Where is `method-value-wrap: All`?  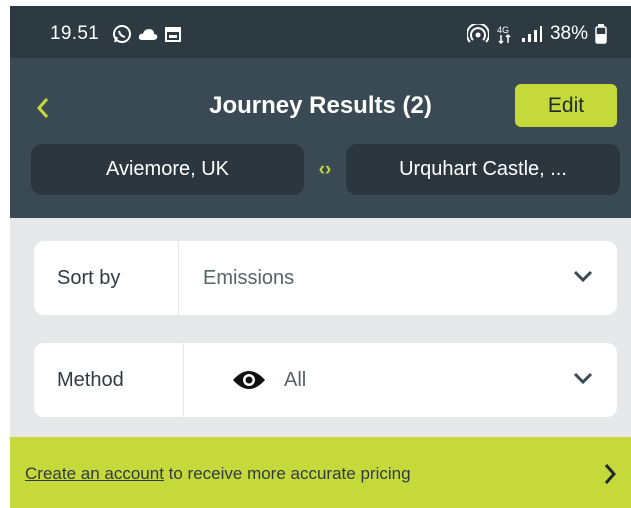 method-value-wrap: All is located at coordinates (269, 380).